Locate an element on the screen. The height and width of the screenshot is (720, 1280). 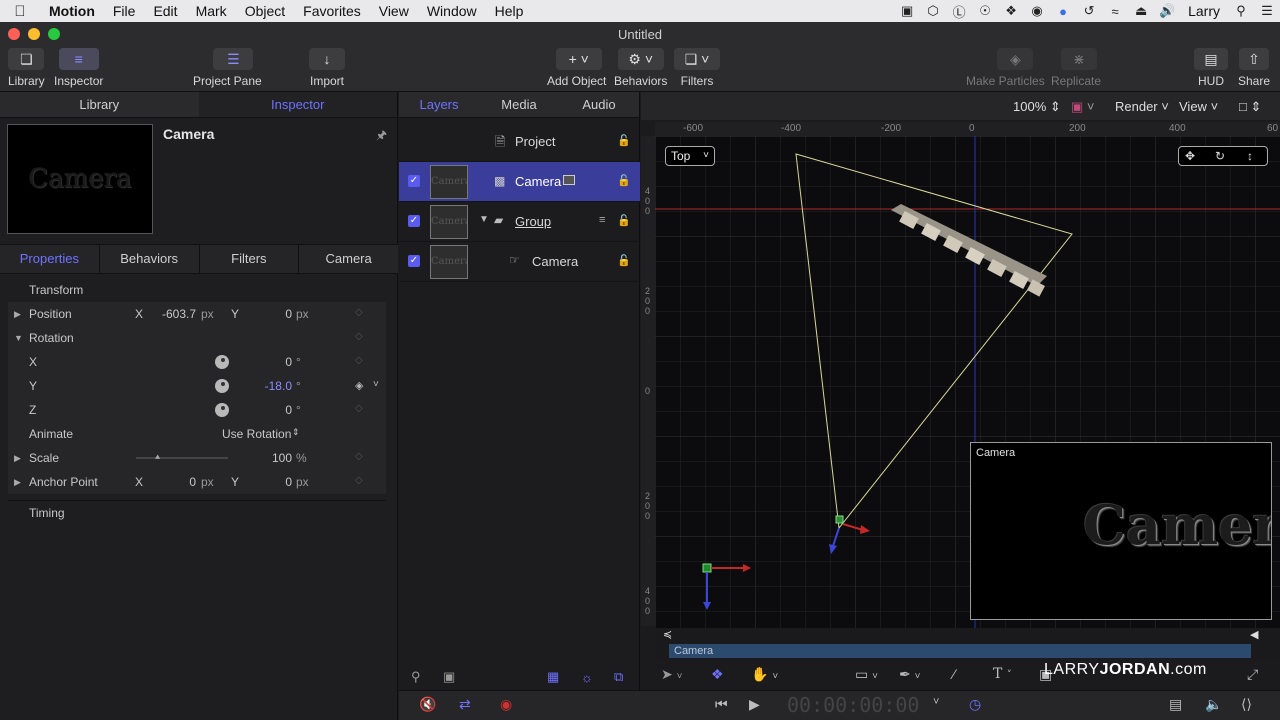
import-button: ↓ Import is located at coordinates (327, 68).